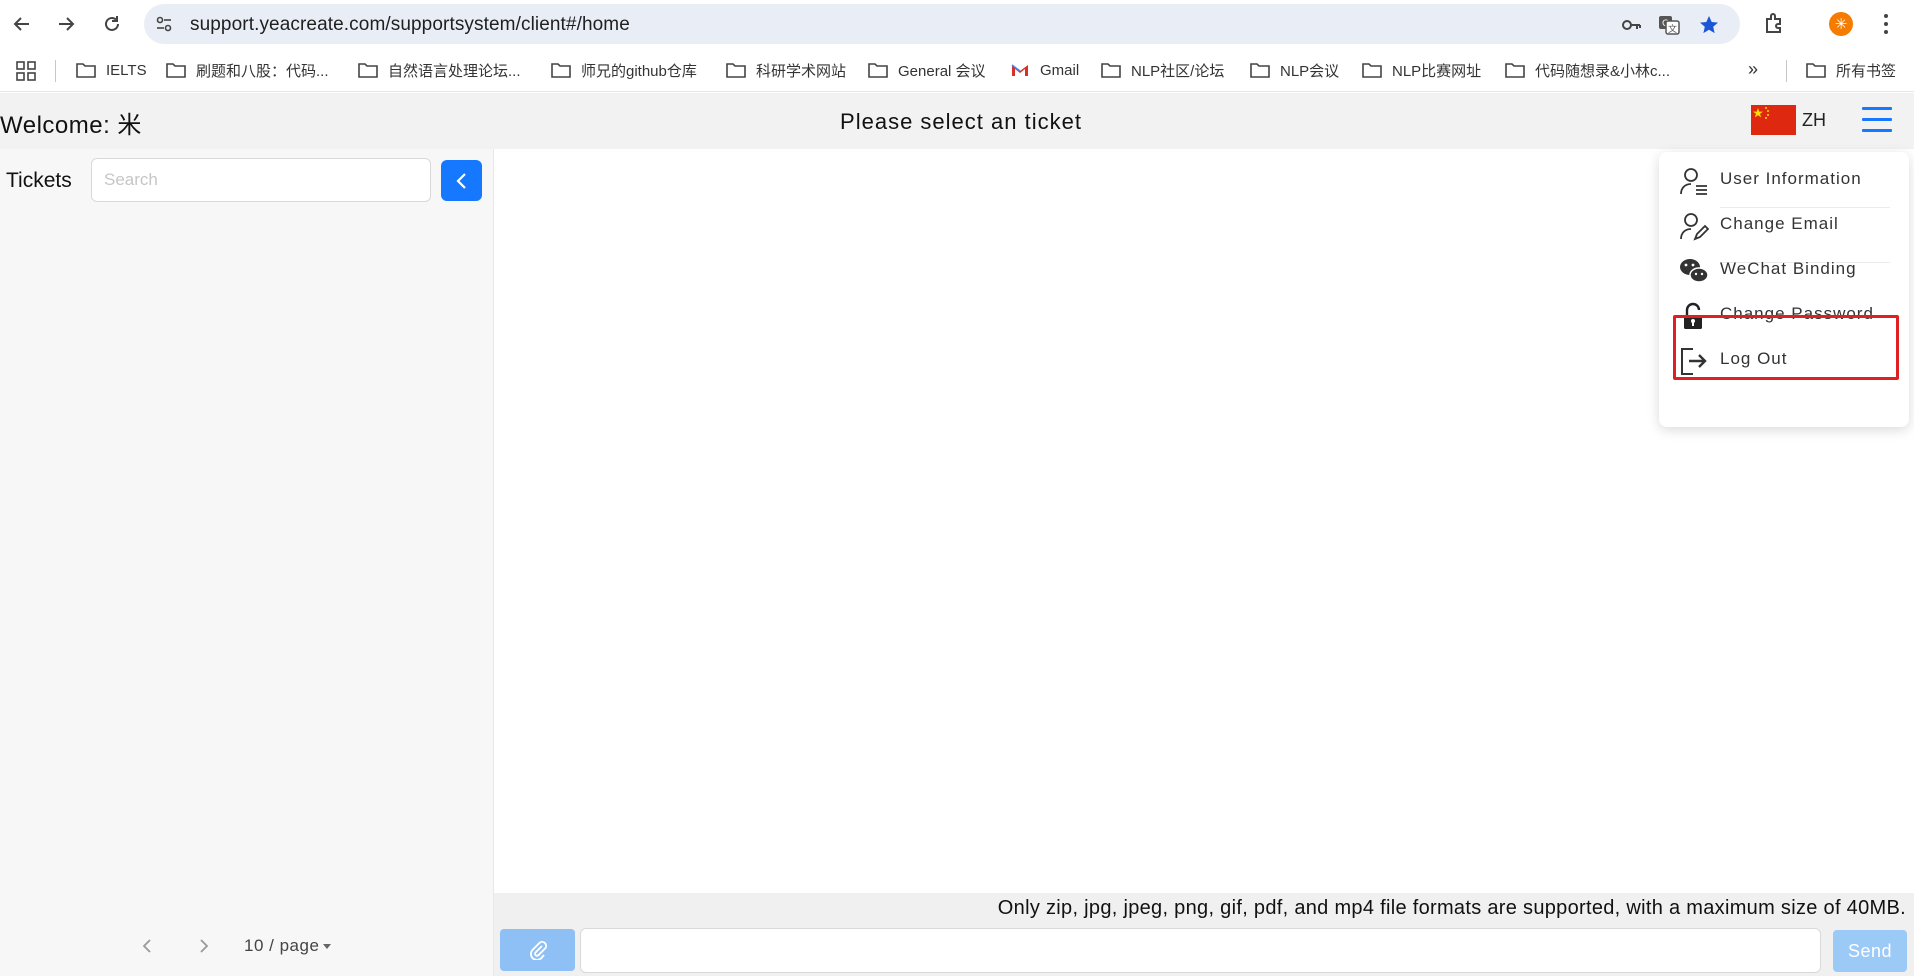 The image size is (1914, 976). I want to click on star-icon, so click(1709, 25).